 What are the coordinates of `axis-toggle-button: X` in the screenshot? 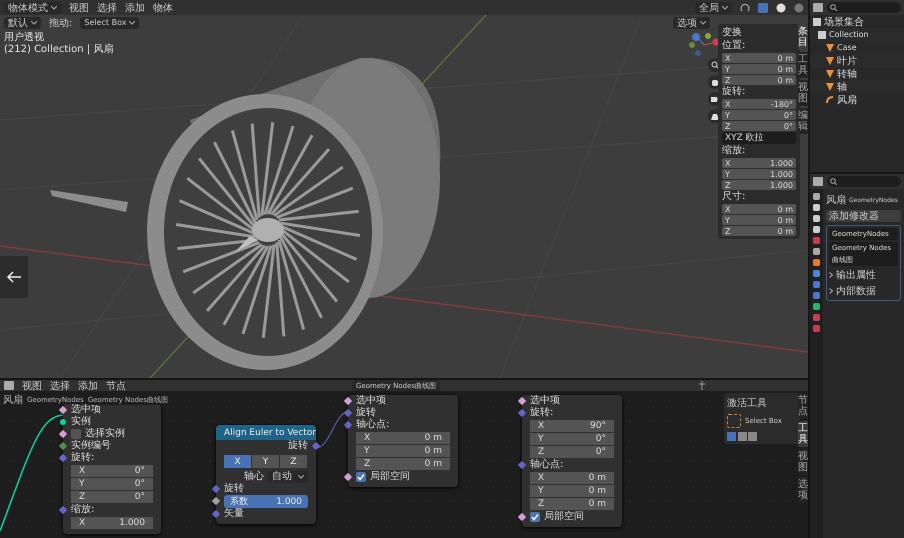 It's located at (238, 461).